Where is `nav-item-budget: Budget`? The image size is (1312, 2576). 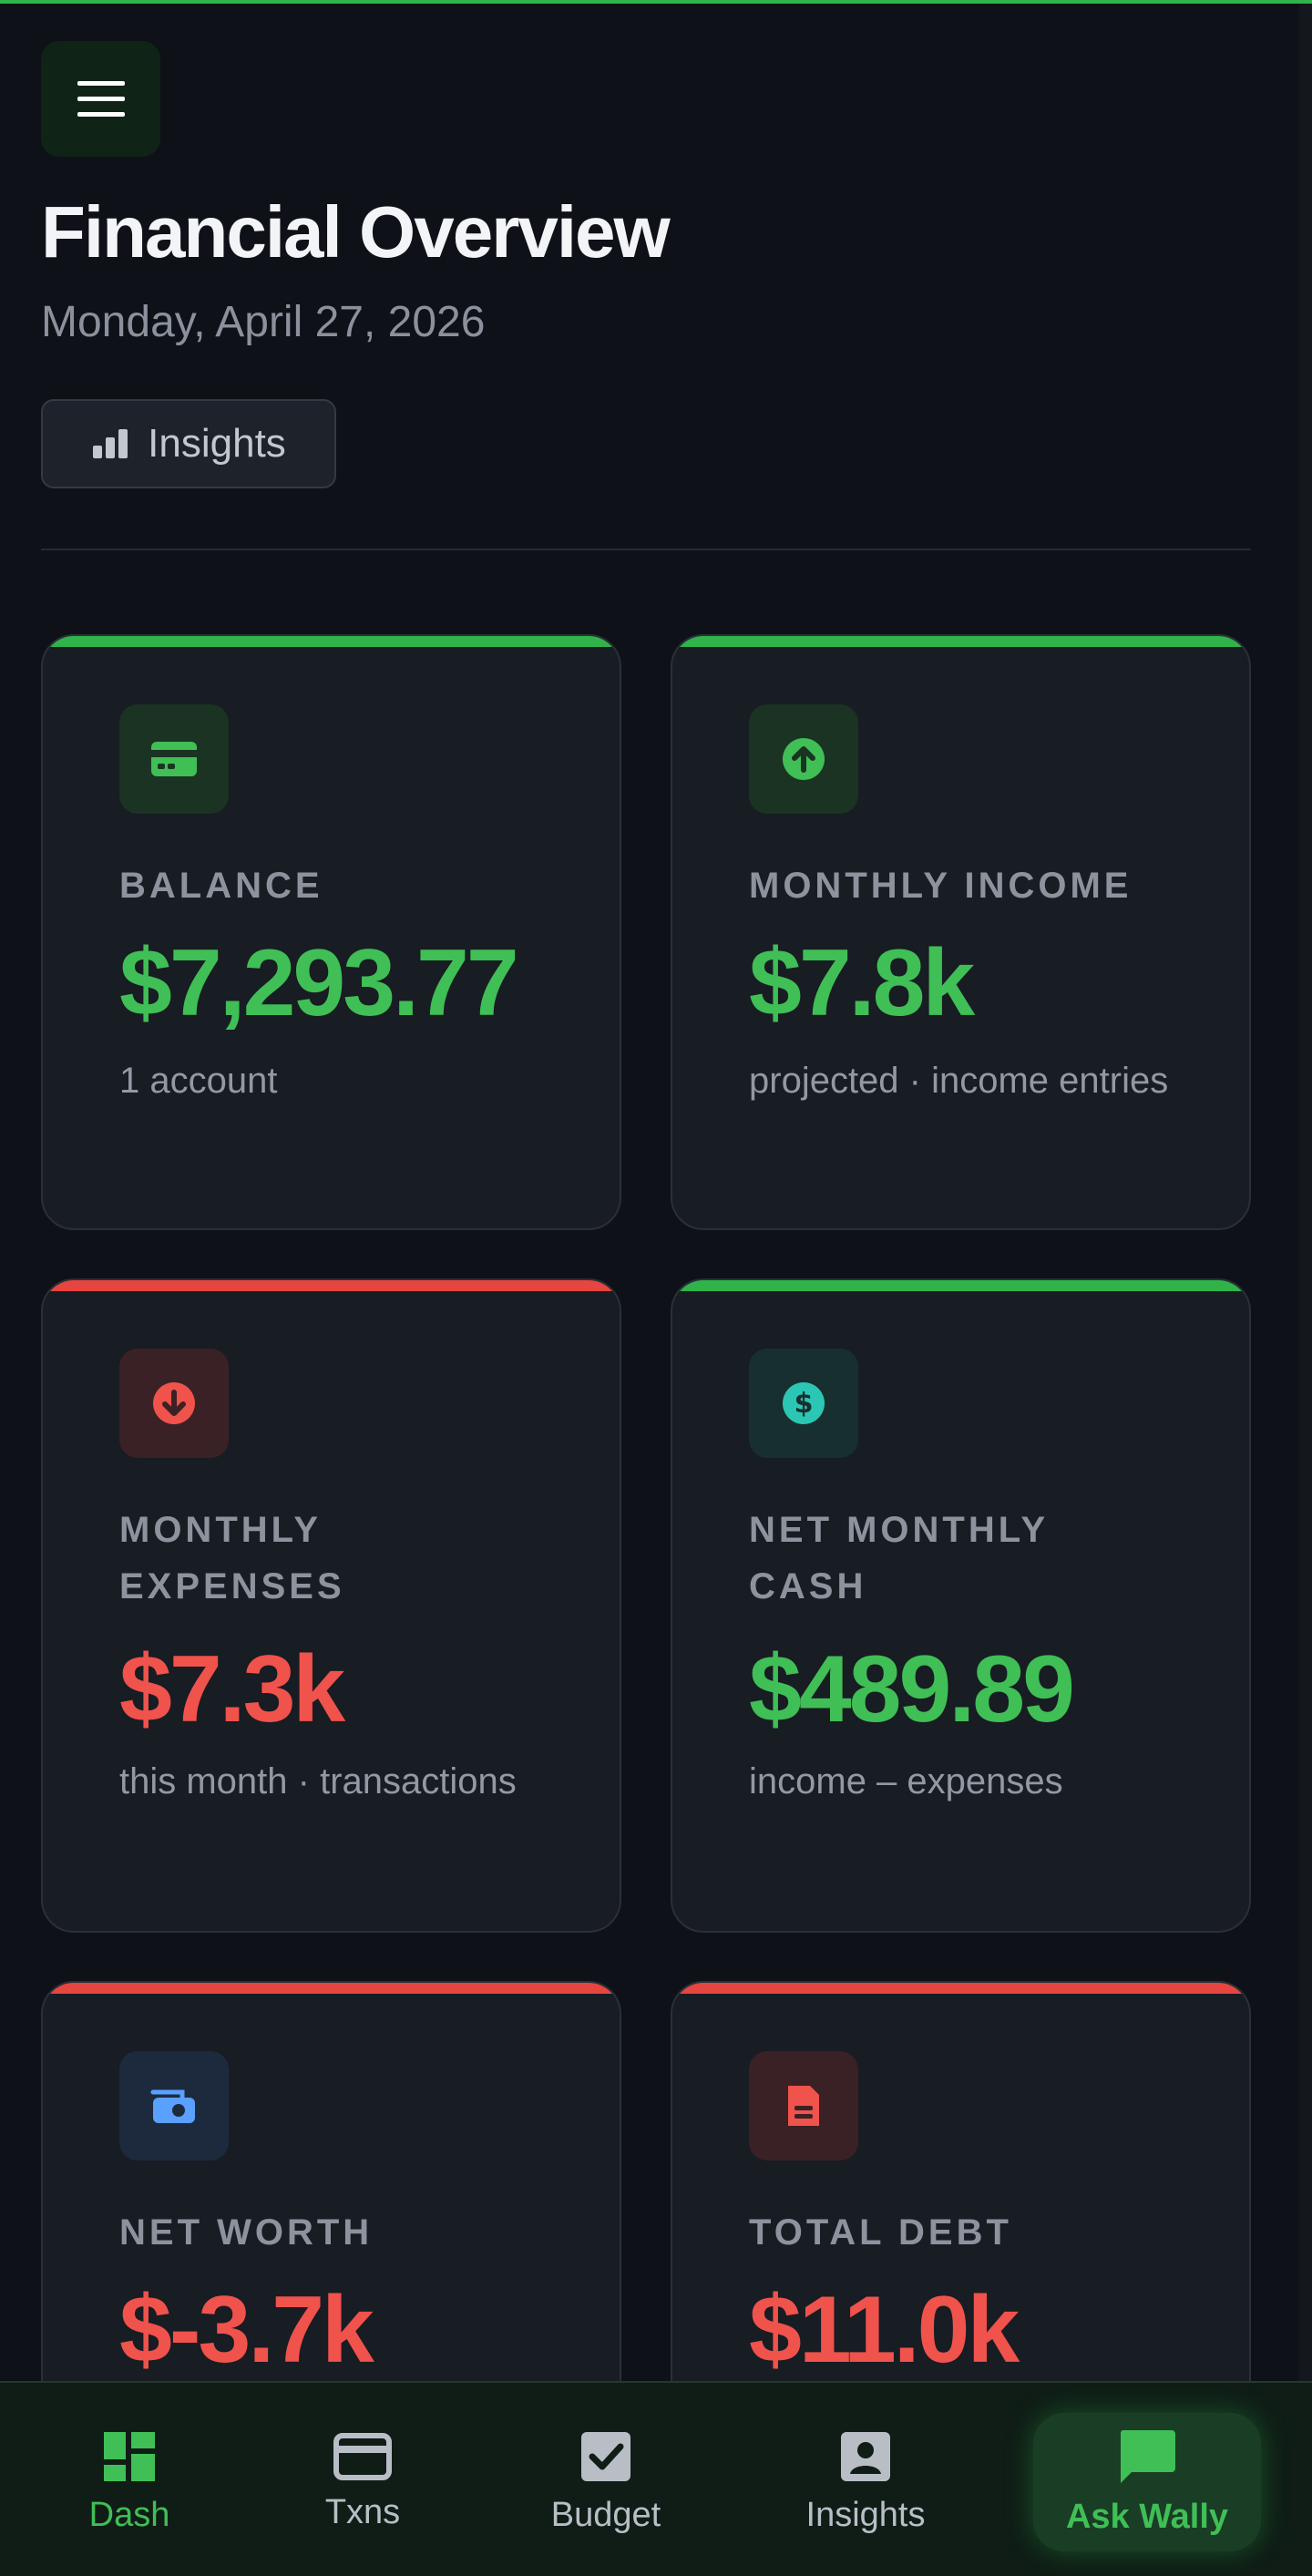 nav-item-budget: Budget is located at coordinates (606, 2479).